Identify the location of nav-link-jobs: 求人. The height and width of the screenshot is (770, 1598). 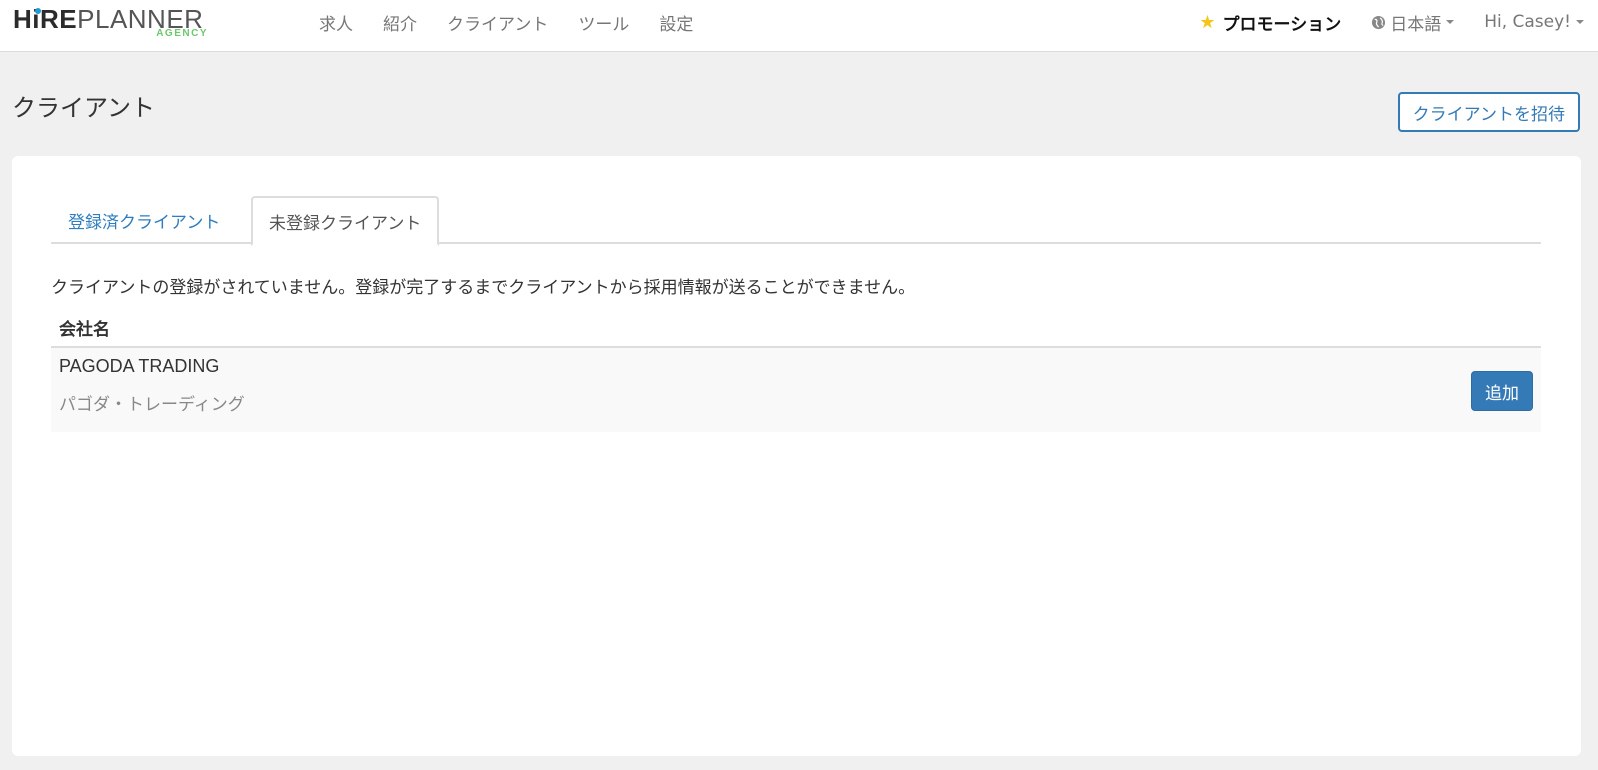
(336, 22).